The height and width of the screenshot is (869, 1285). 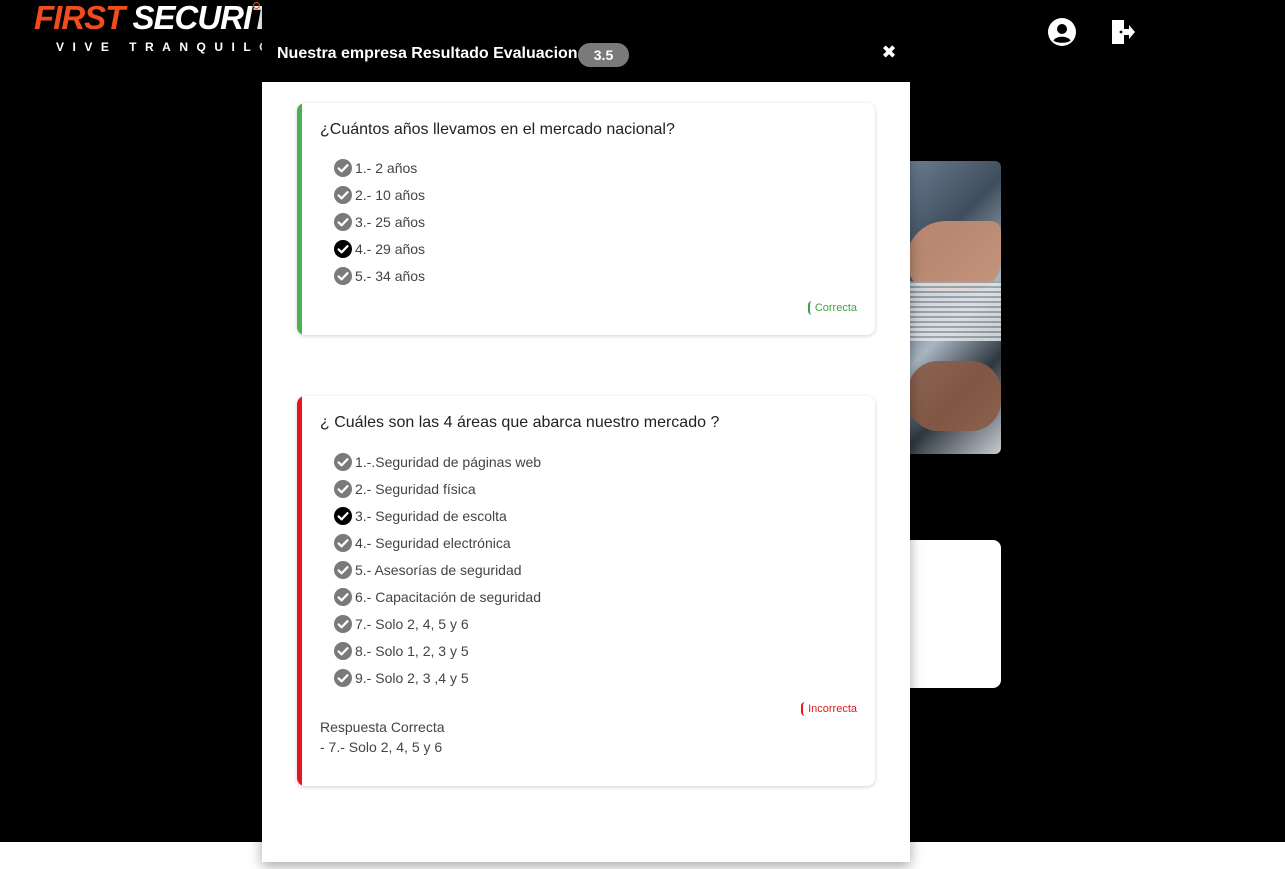 What do you see at coordinates (412, 624) in the screenshot?
I see `answer-option-label: 7.- Solo 2, 4, 5 y 6` at bounding box center [412, 624].